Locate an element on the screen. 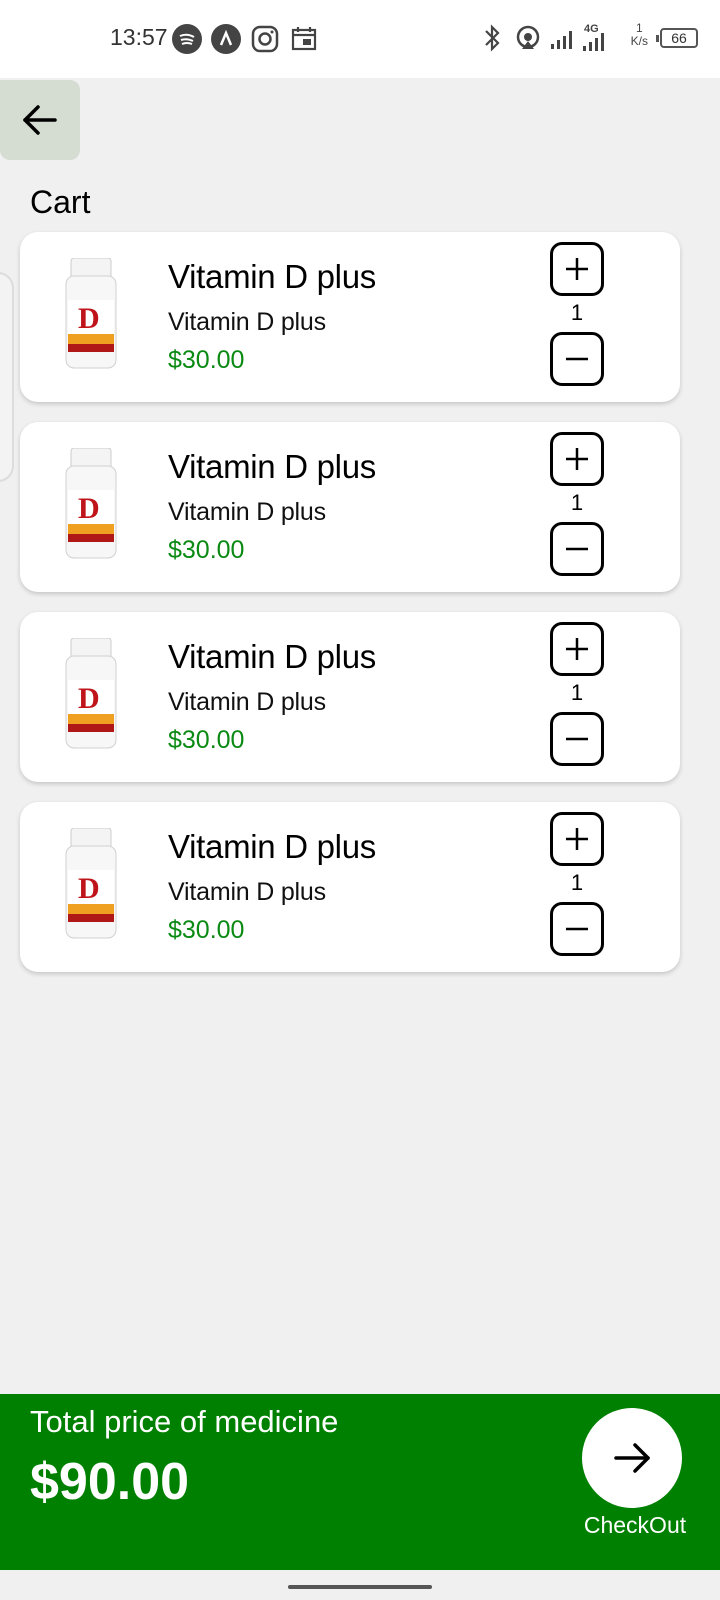 This screenshot has width=720, height=1600. signal-icon is located at coordinates (563, 40).